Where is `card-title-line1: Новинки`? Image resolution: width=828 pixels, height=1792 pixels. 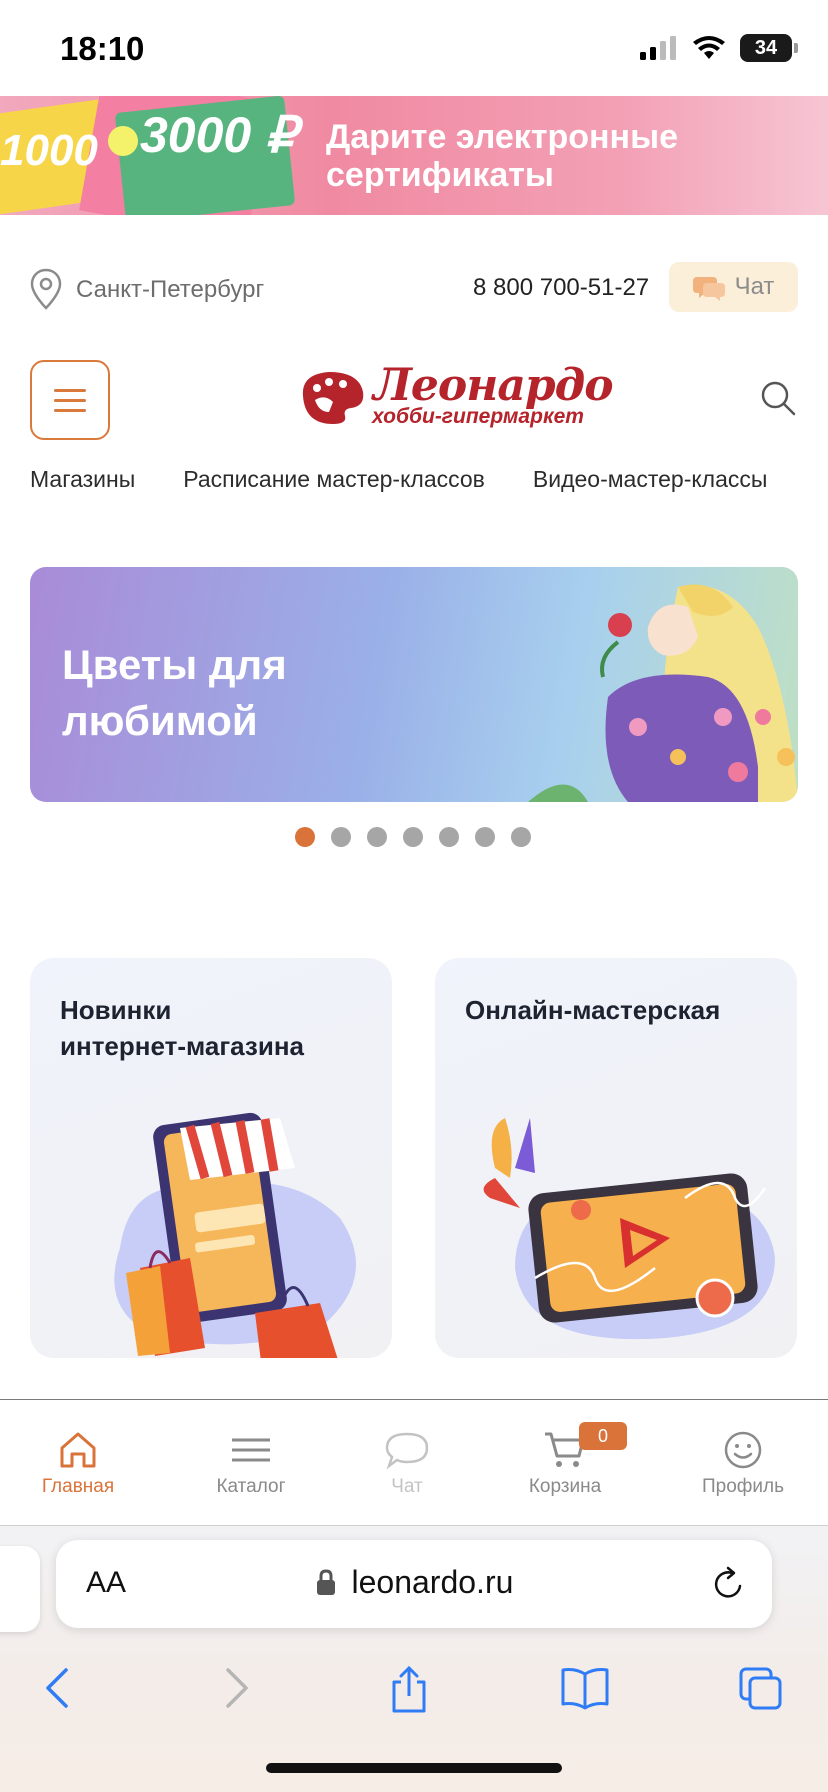 card-title-line1: Новинки is located at coordinates (116, 1010).